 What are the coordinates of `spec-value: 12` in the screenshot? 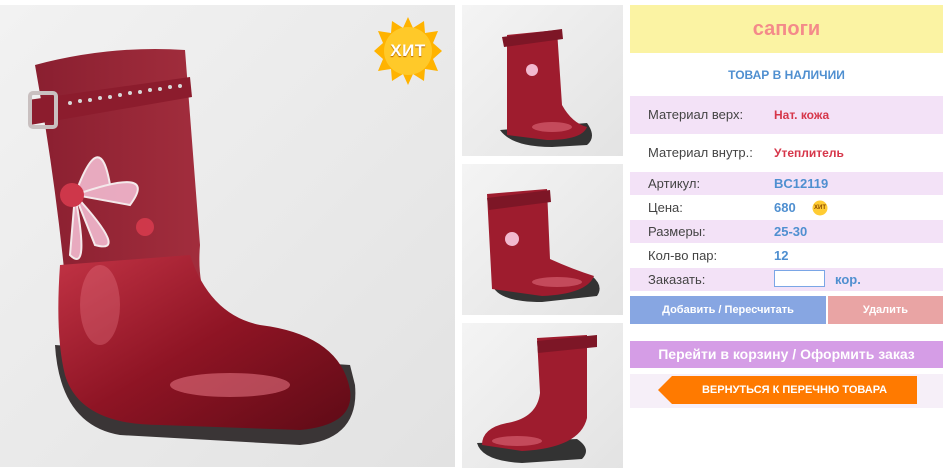 It's located at (781, 255).